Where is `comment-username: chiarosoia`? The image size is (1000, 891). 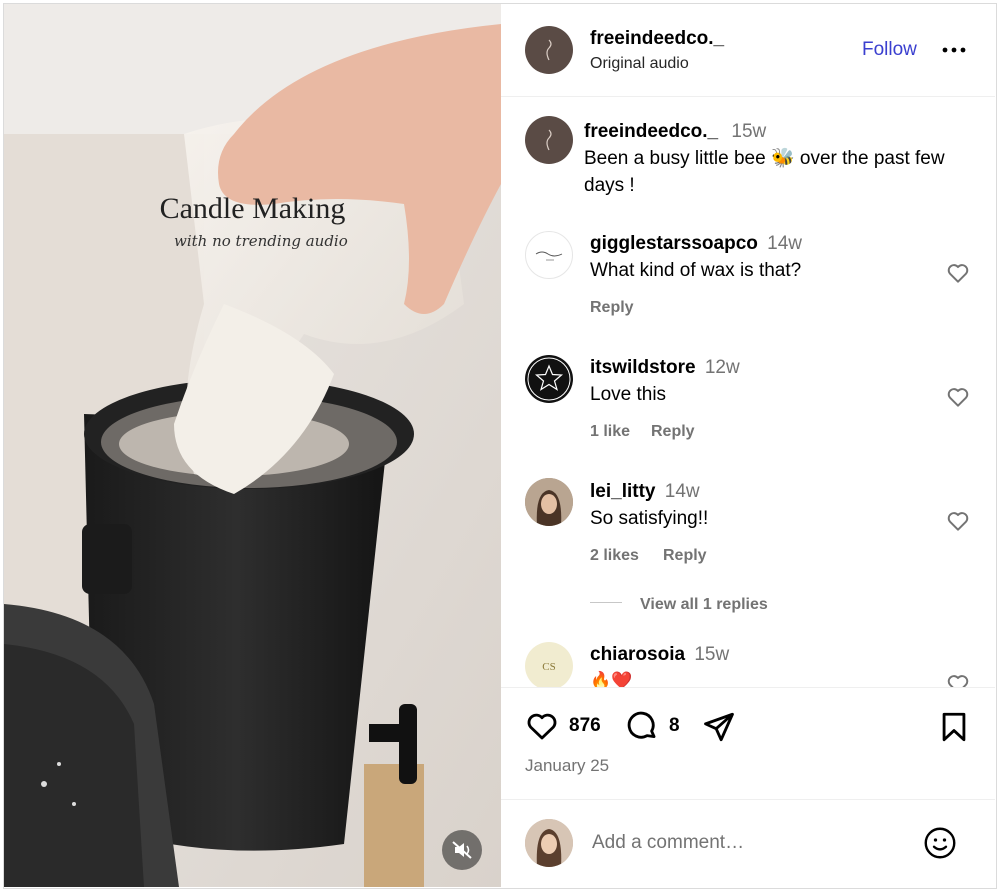 comment-username: chiarosoia is located at coordinates (637, 654).